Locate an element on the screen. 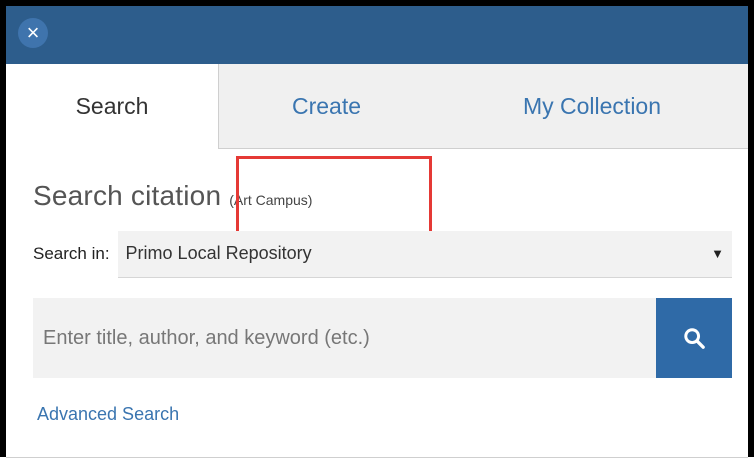 The width and height of the screenshot is (754, 458). top-bar: × is located at coordinates (377, 35).